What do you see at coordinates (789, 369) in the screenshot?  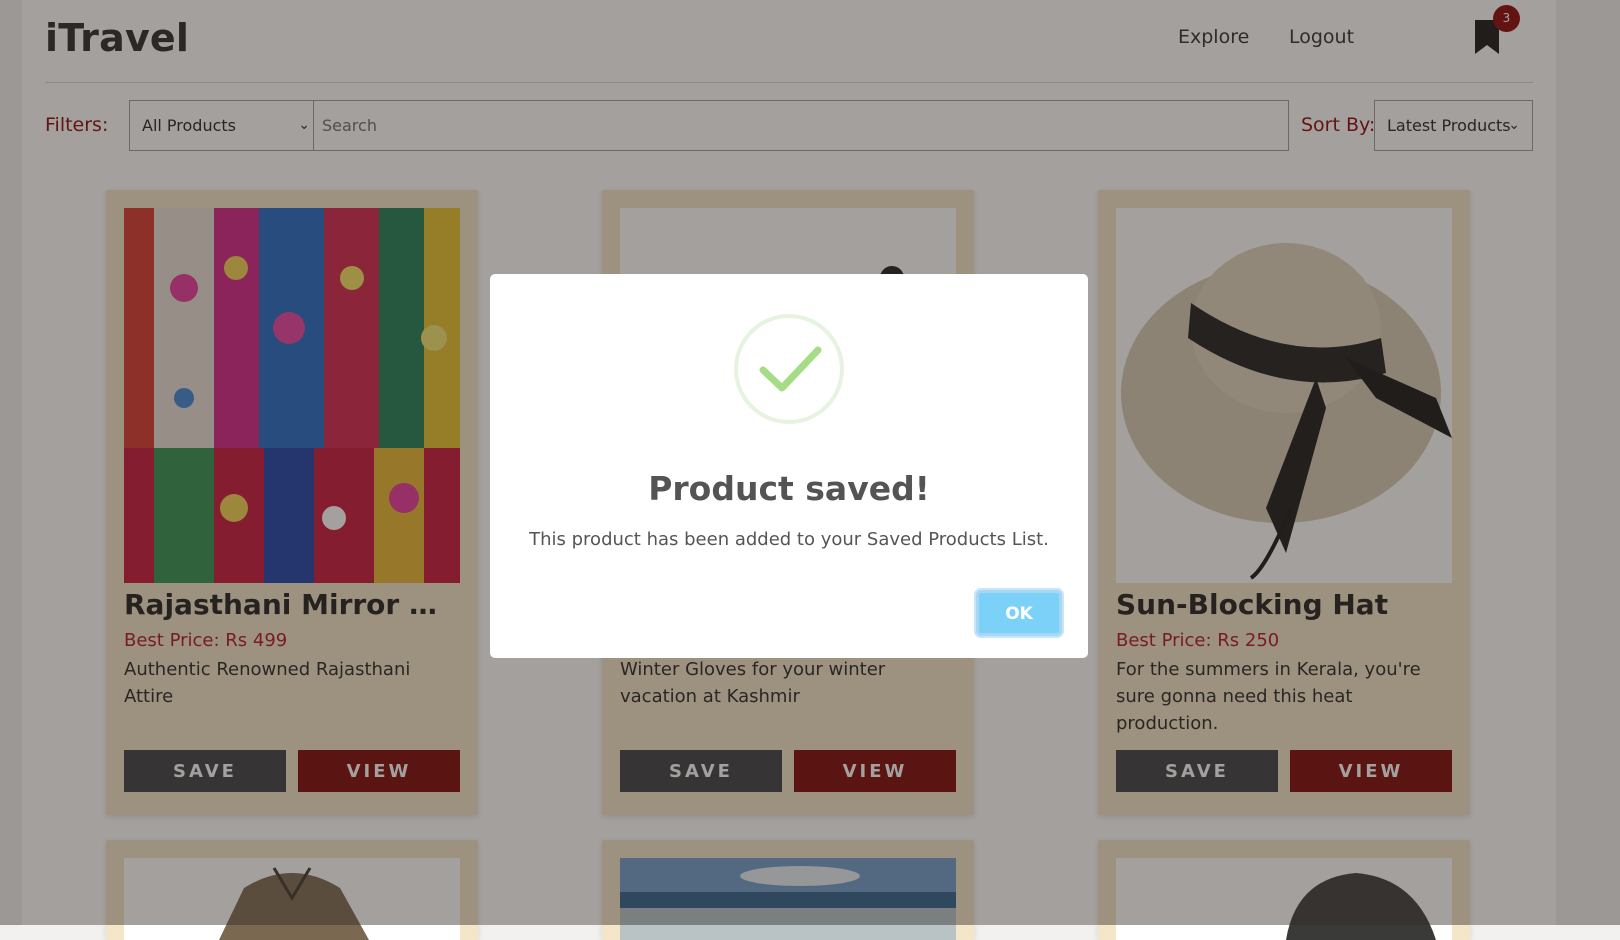 I see `check-icon` at bounding box center [789, 369].